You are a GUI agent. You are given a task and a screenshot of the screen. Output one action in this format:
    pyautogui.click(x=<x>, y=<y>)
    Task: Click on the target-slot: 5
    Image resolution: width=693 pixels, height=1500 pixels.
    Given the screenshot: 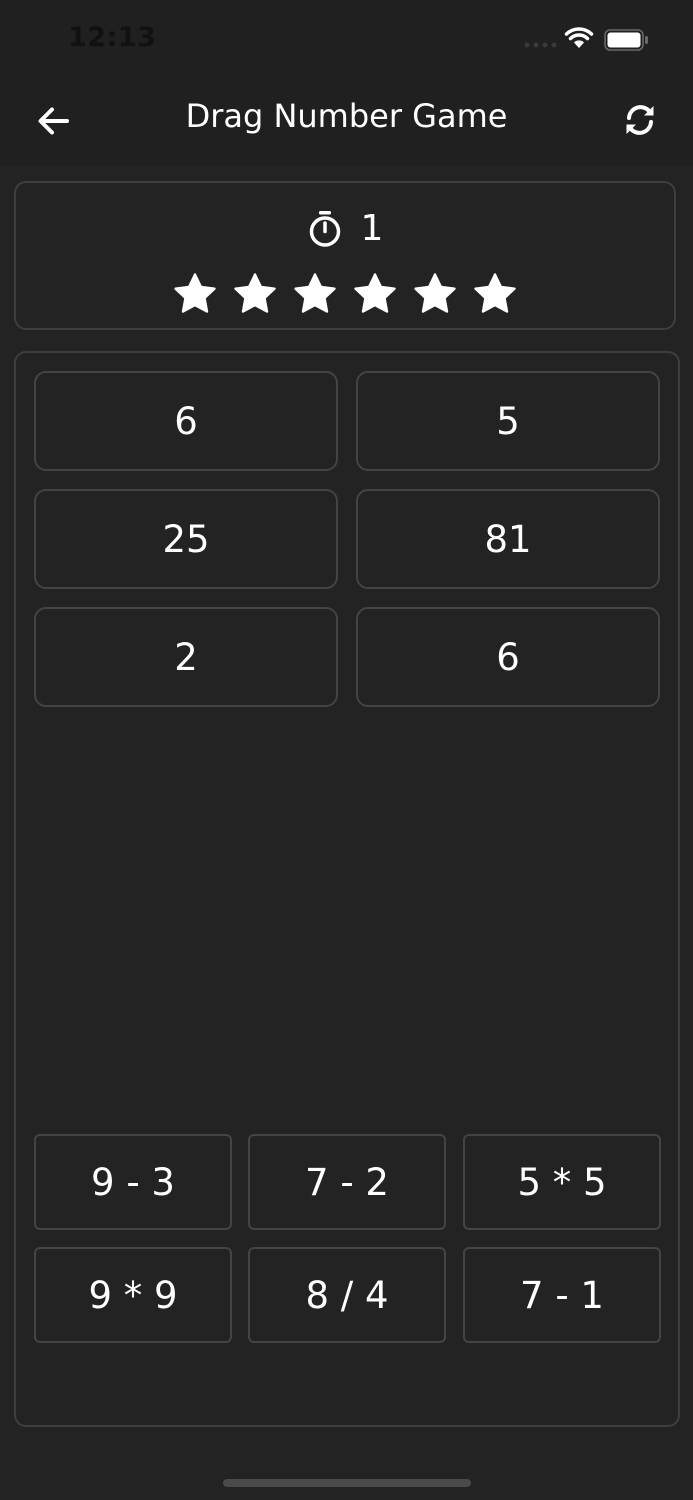 What is the action you would take?
    pyautogui.click(x=508, y=421)
    